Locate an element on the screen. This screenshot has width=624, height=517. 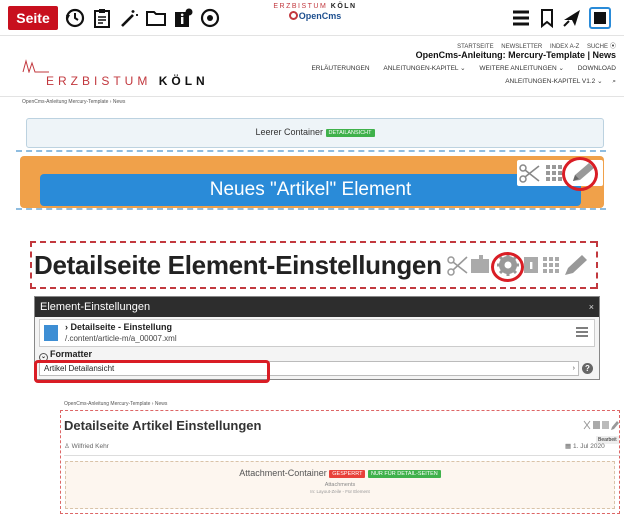
date-text: 1. Jul 2020 is located at coordinates (588, 446).